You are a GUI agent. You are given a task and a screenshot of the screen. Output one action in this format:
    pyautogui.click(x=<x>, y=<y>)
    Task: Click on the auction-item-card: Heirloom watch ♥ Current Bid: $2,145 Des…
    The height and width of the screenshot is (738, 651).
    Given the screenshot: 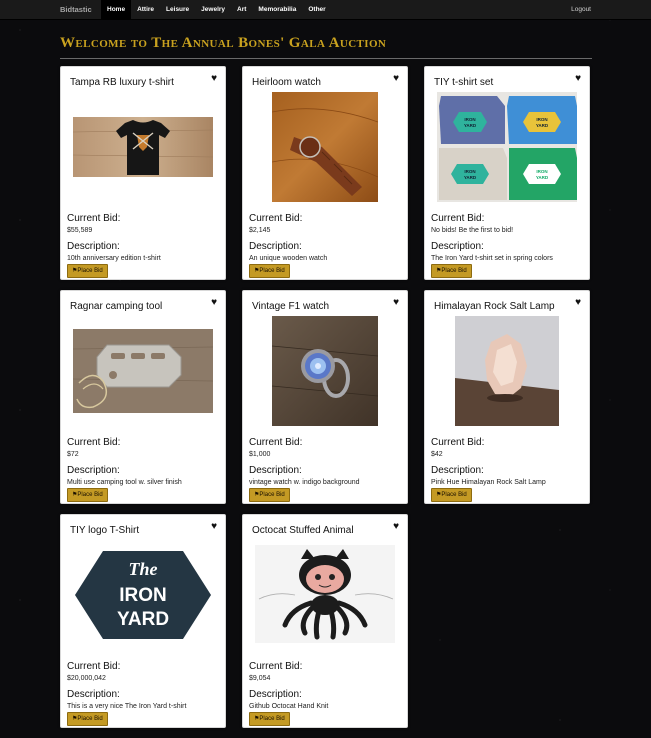 What is the action you would take?
    pyautogui.click(x=325, y=173)
    